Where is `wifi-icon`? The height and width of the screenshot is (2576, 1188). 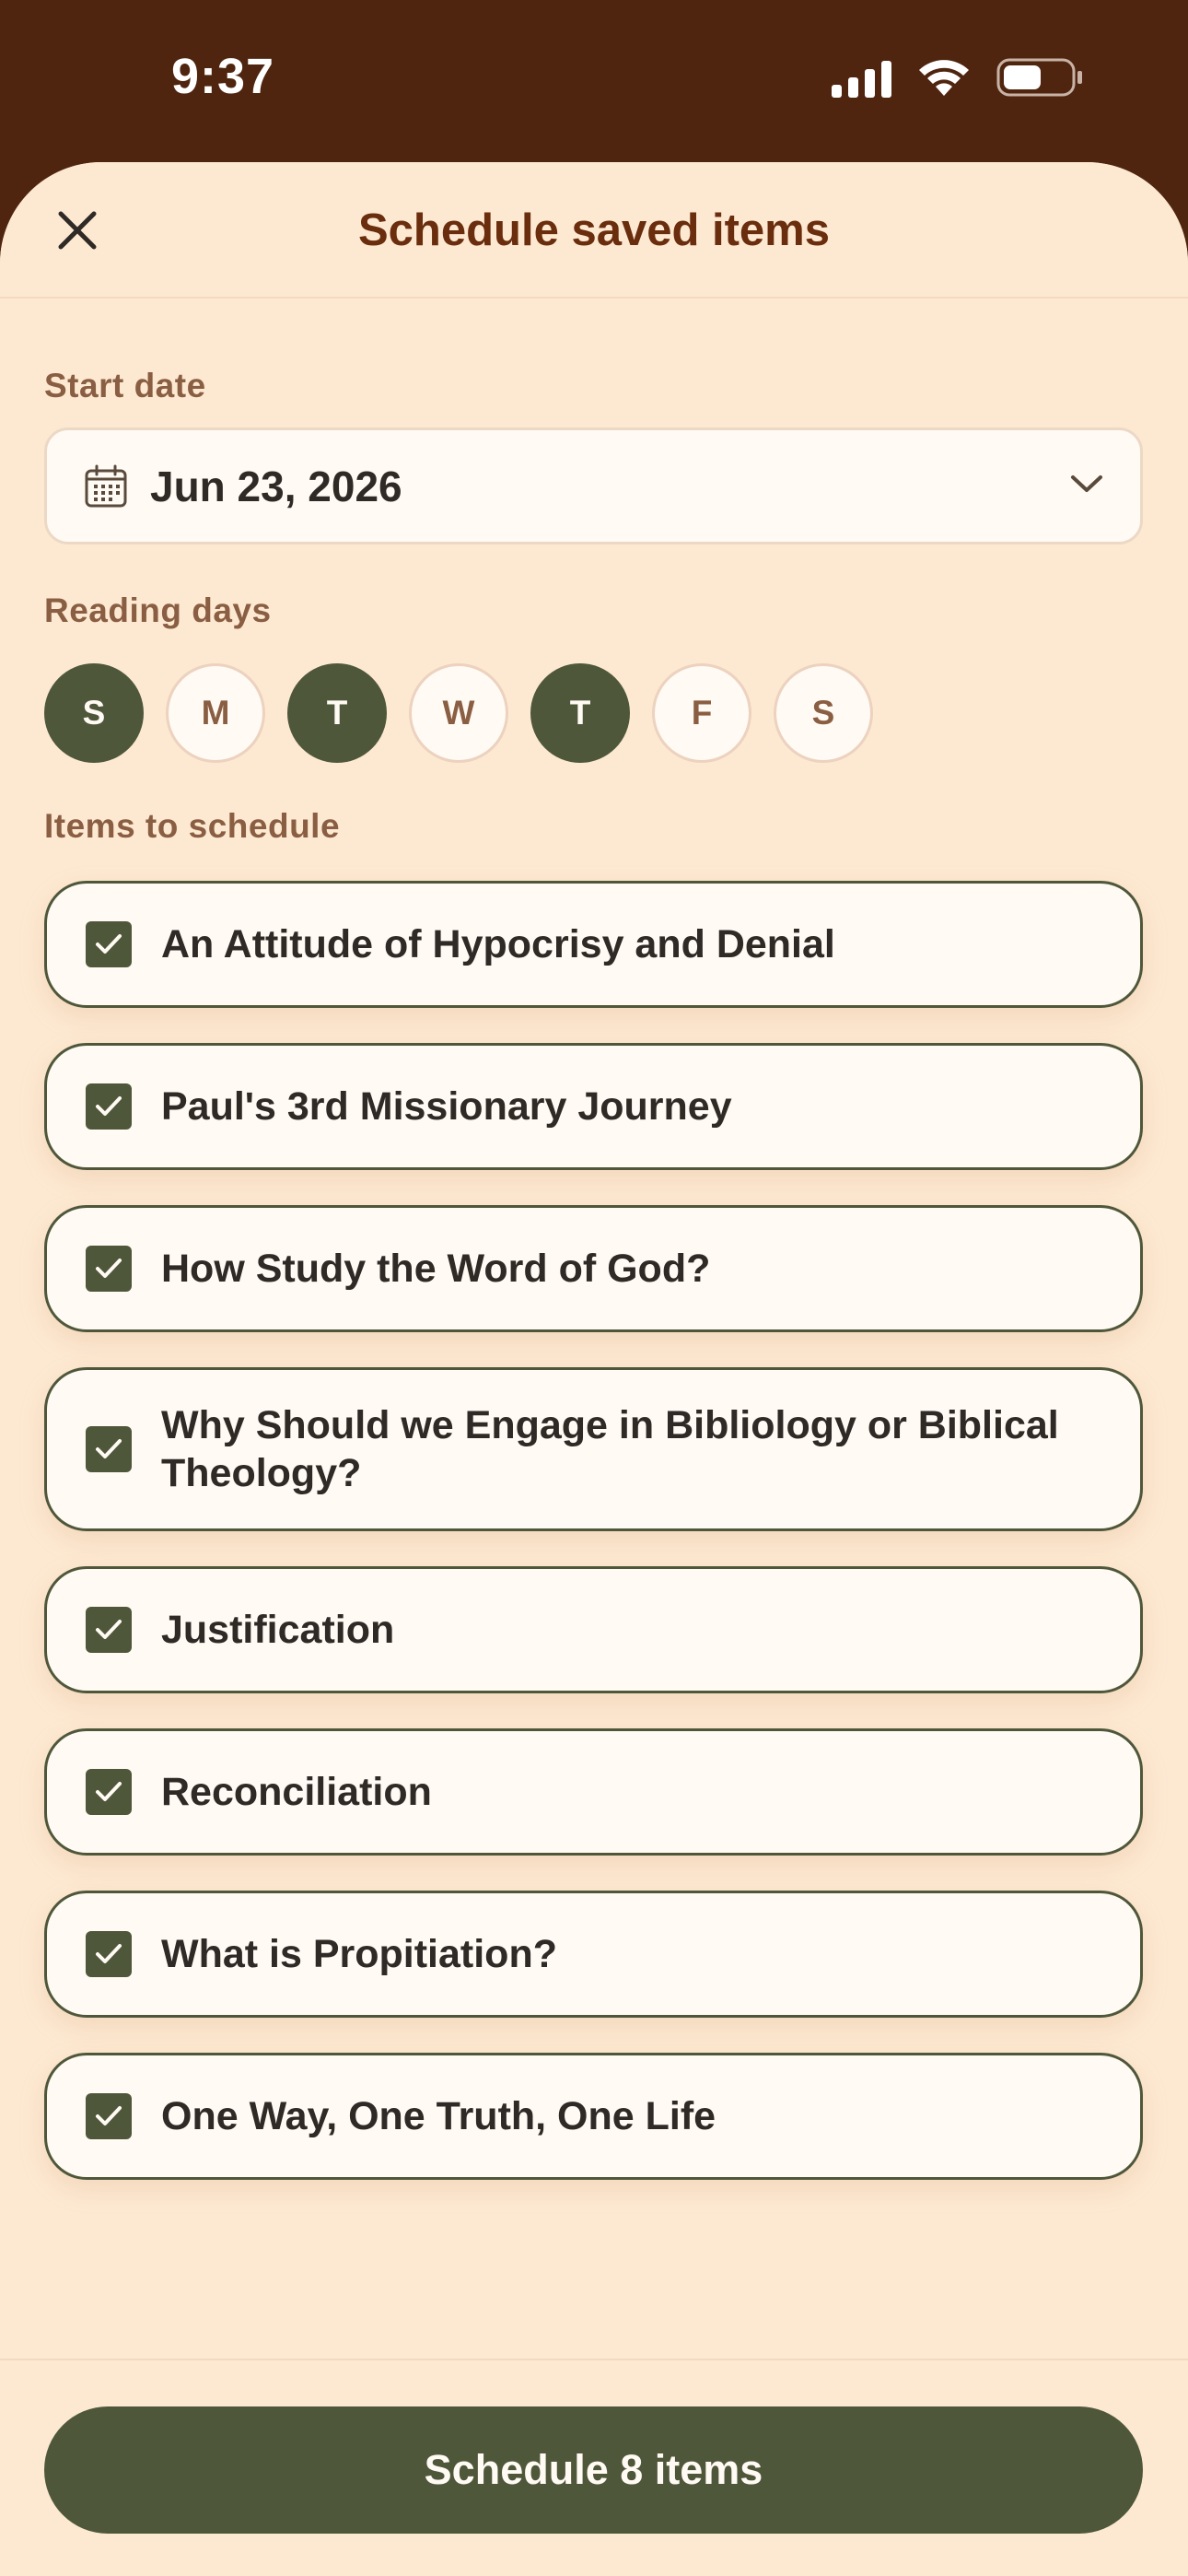
wifi-icon is located at coordinates (944, 77).